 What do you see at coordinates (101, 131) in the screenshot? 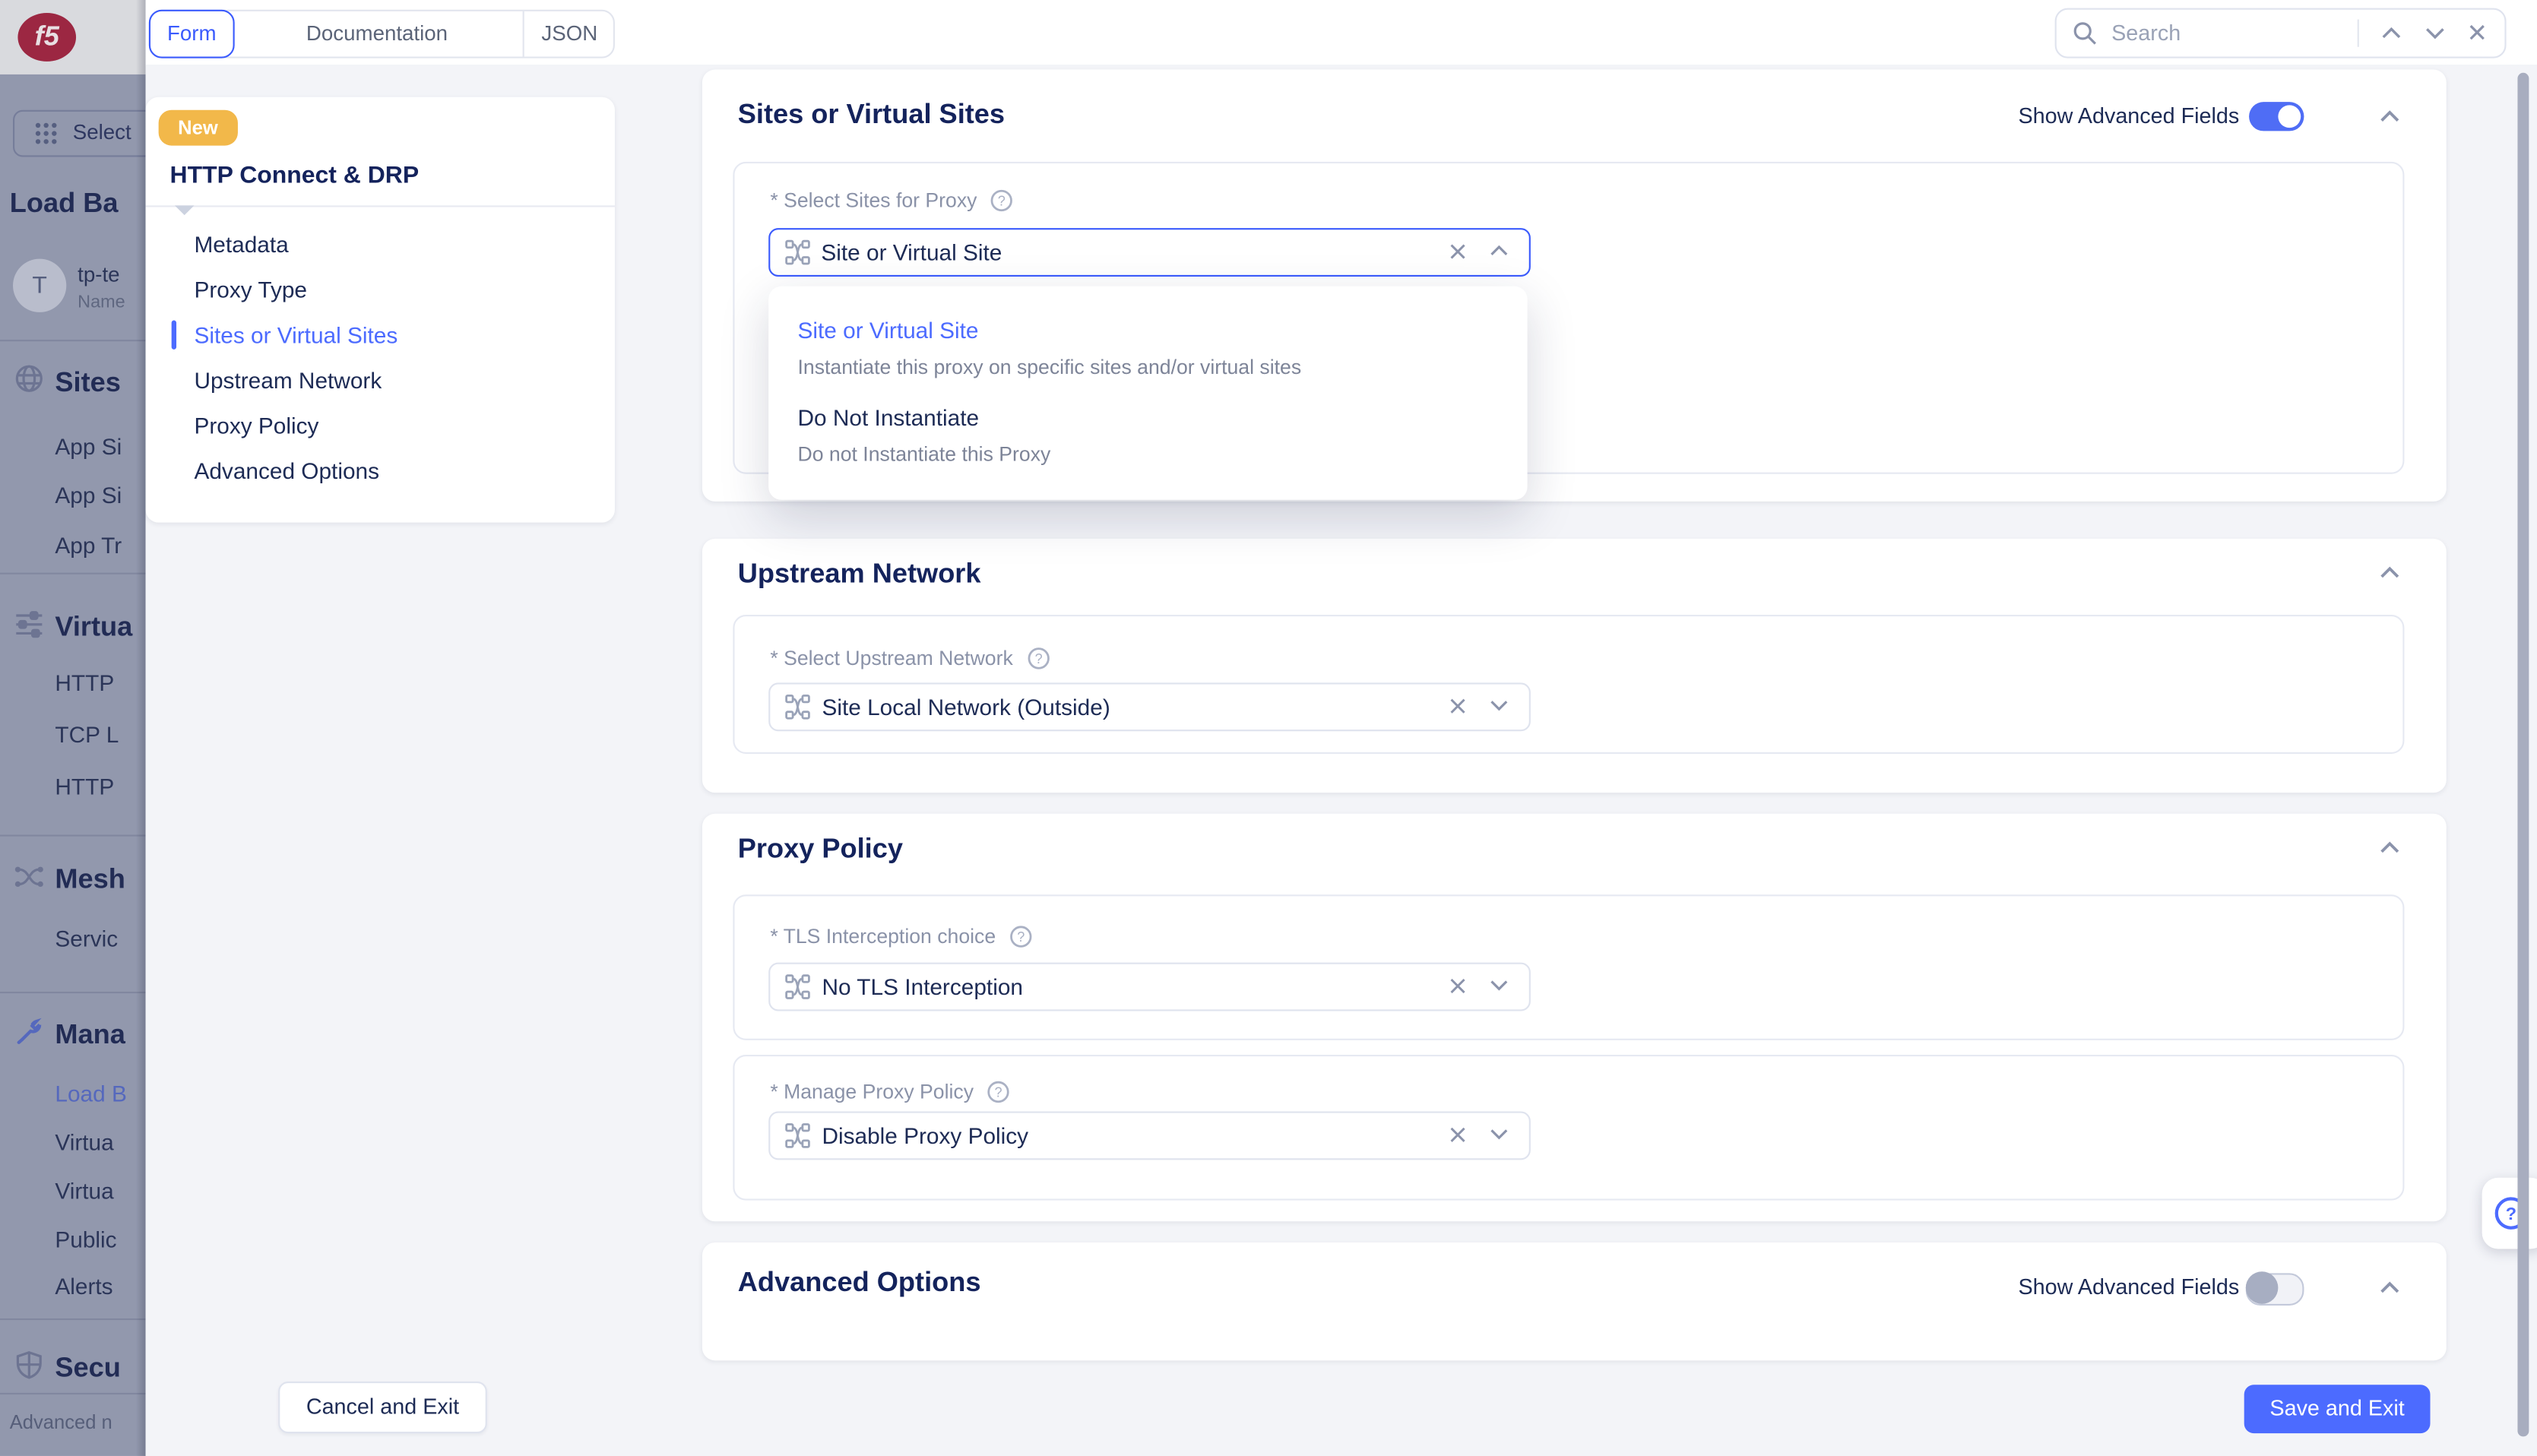
I see `namespace-select-label: Select` at bounding box center [101, 131].